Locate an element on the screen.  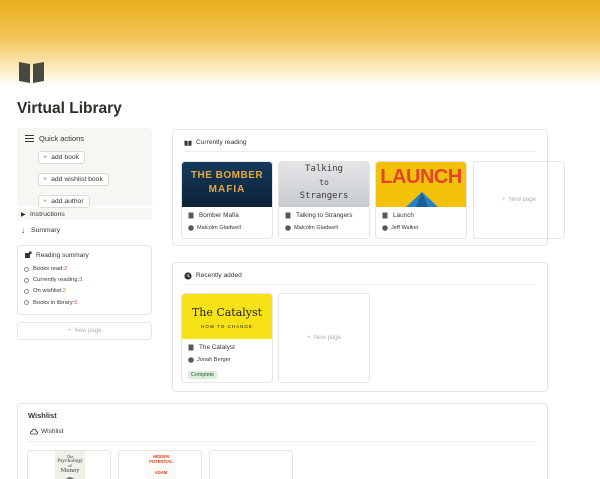
book-cover-bomber-mafia: THE BOMBER MAFIA is located at coordinates (227, 184).